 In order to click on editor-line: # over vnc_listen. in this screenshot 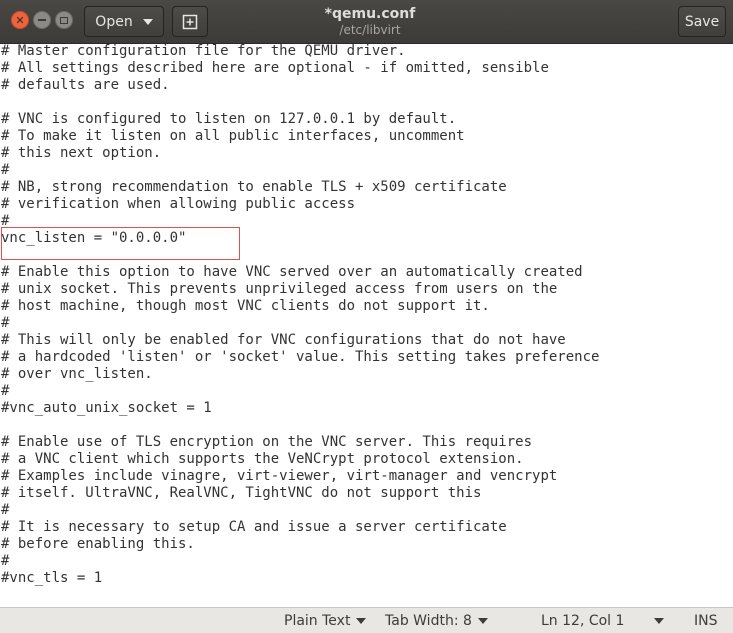, I will do `click(77, 374)`.